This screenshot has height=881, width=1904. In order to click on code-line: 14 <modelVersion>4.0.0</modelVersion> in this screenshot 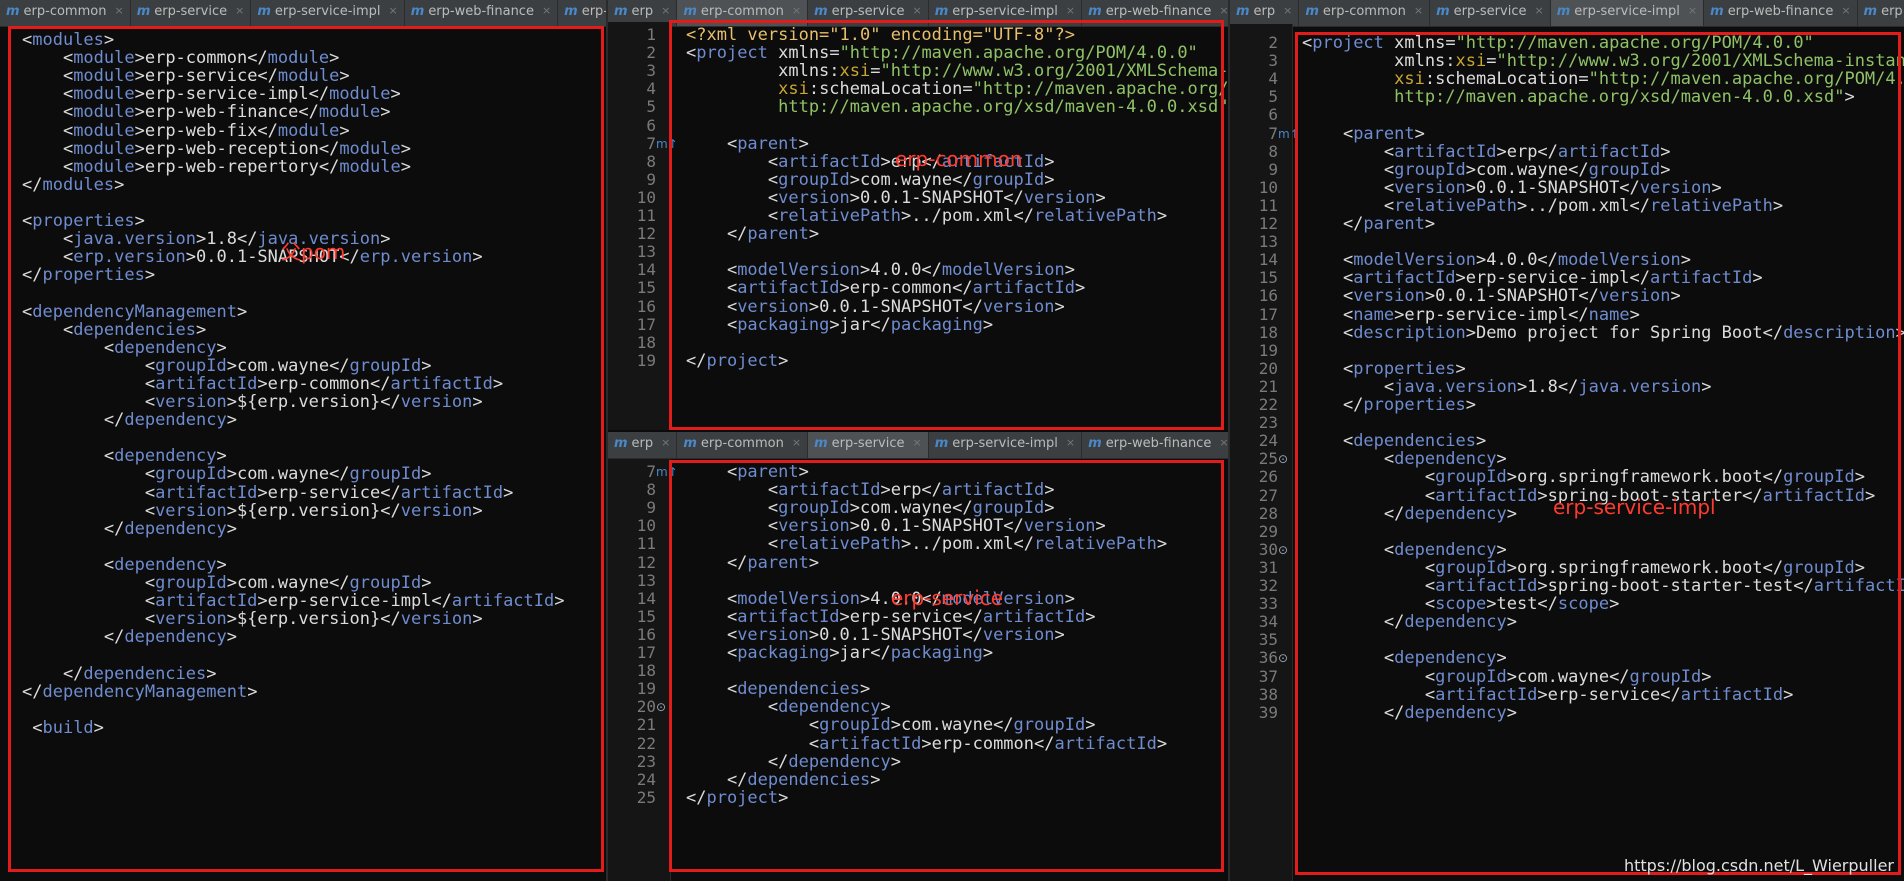, I will do `click(1567, 260)`.